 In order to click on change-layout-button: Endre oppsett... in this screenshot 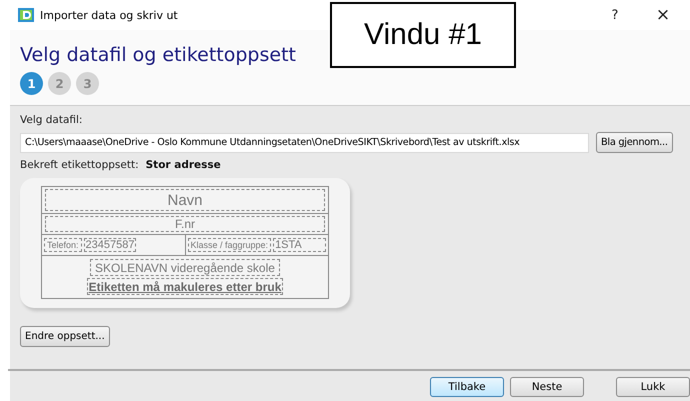, I will do `click(65, 336)`.